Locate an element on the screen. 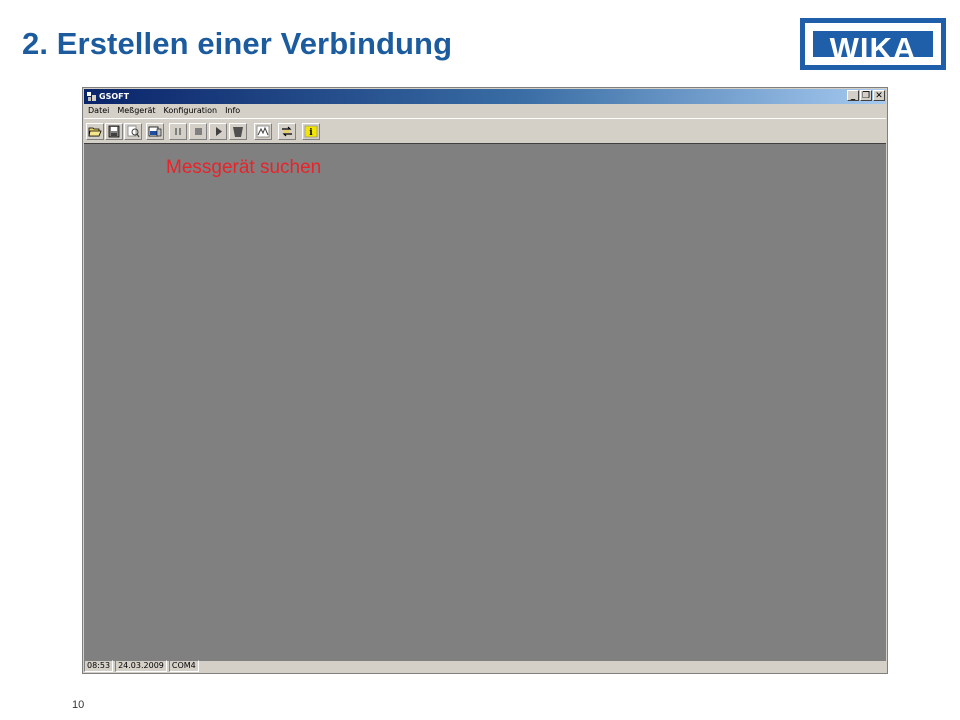 The width and height of the screenshot is (960, 720). menu-messgeraet: Meßgerät is located at coordinates (136, 111).